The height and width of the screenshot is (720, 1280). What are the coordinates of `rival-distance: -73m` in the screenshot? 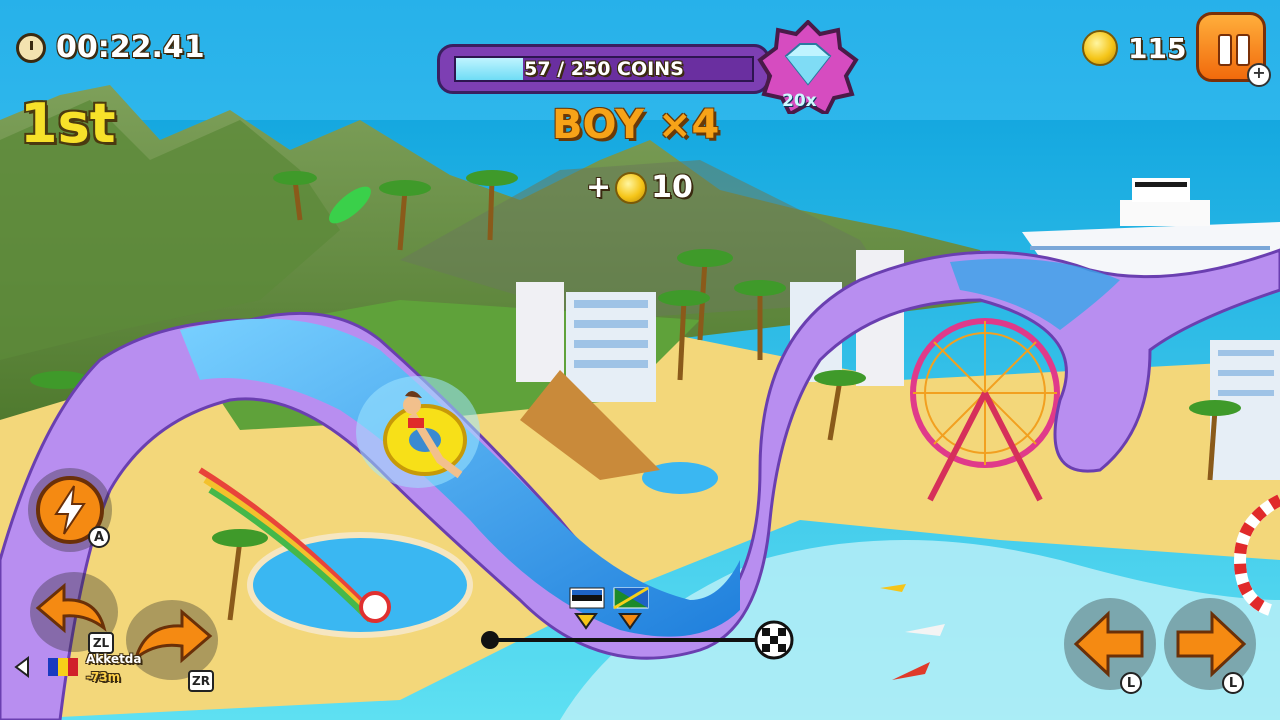 It's located at (103, 677).